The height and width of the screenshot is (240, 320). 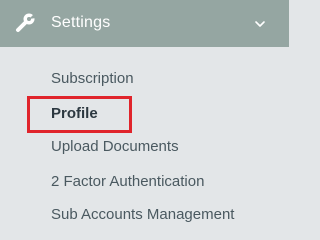 What do you see at coordinates (74, 114) in the screenshot?
I see `menu-item-profile: Profile` at bounding box center [74, 114].